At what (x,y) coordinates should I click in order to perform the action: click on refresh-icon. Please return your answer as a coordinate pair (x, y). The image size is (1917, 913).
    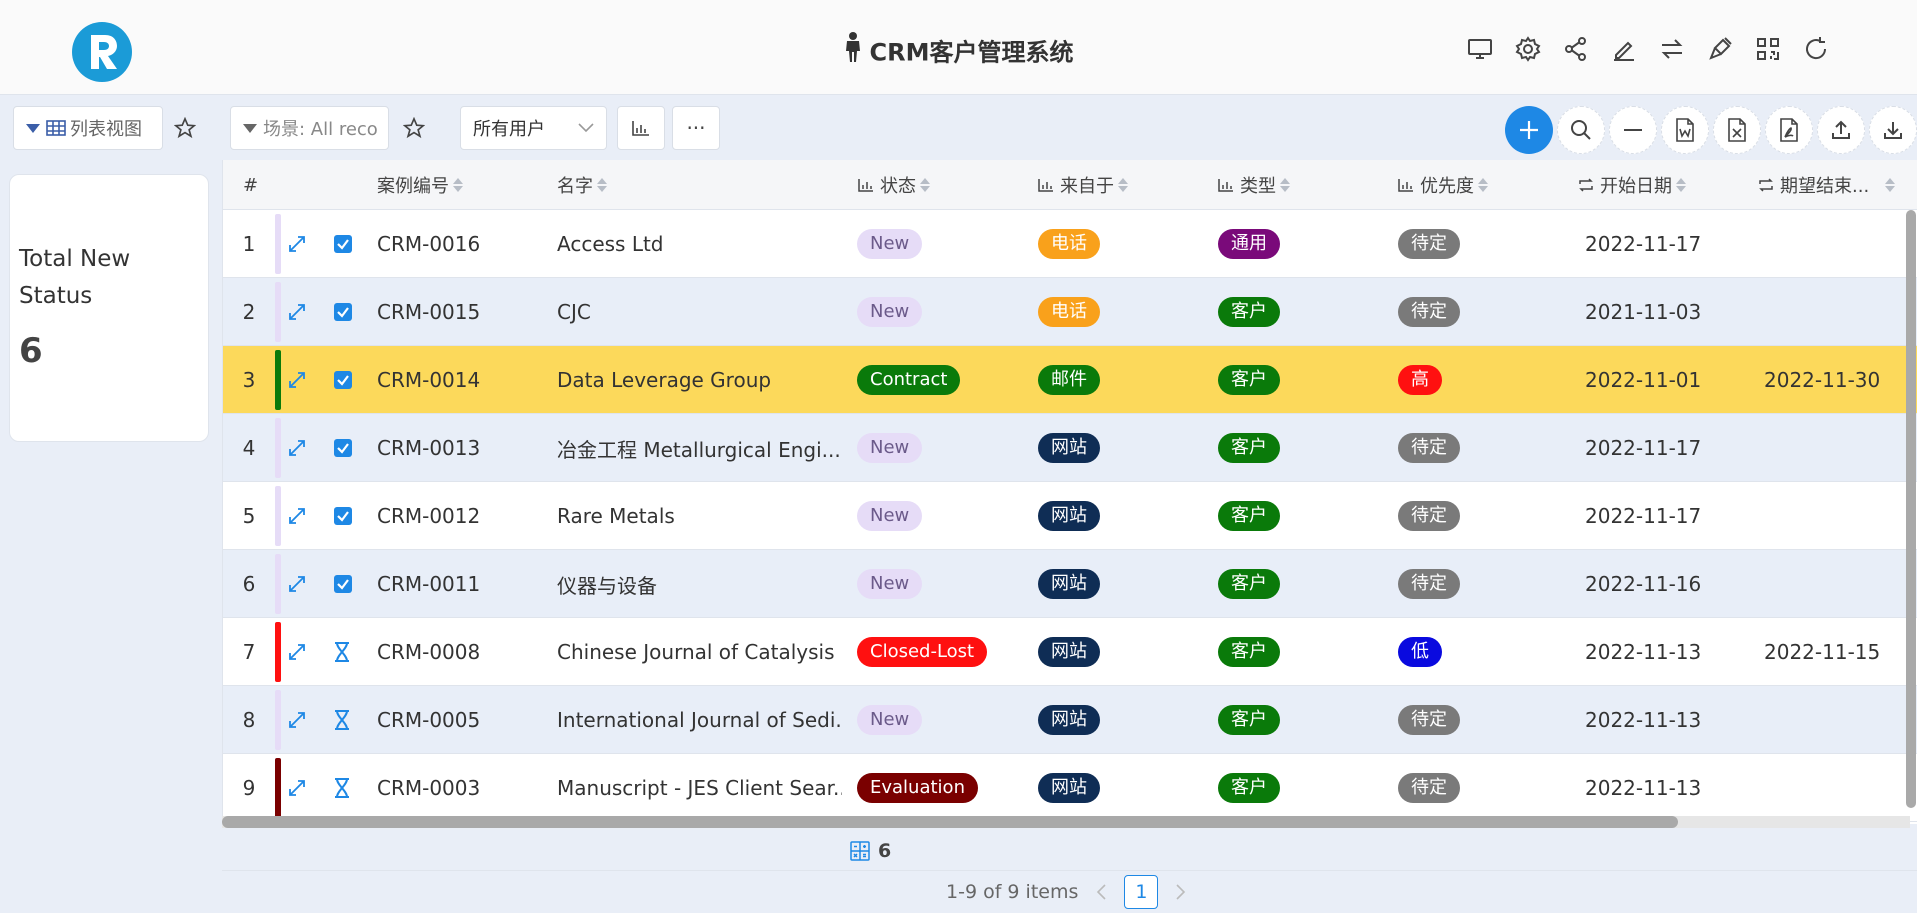
    Looking at the image, I should click on (1816, 49).